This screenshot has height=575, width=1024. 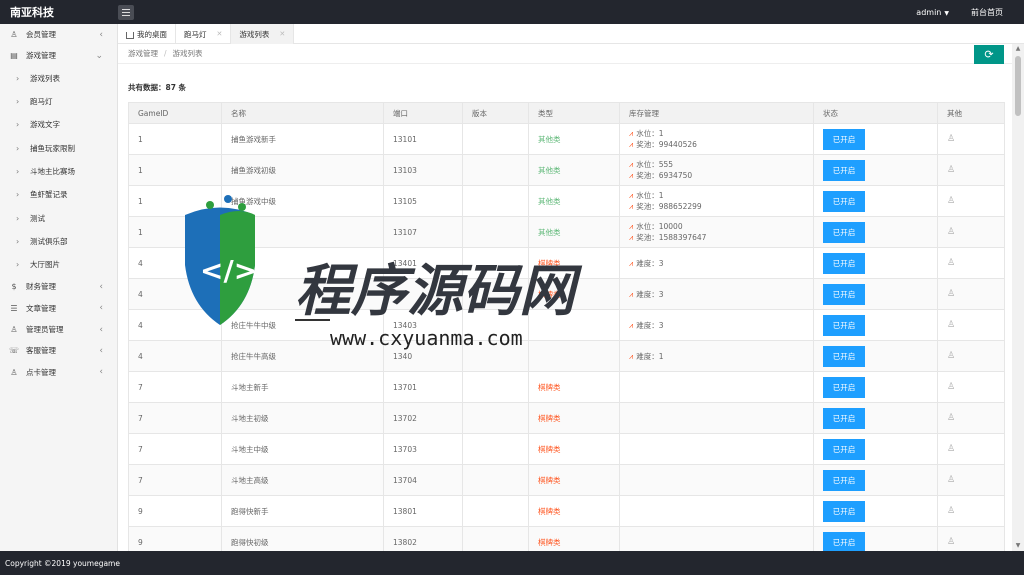 I want to click on refresh-button: ⟳, so click(x=989, y=54).